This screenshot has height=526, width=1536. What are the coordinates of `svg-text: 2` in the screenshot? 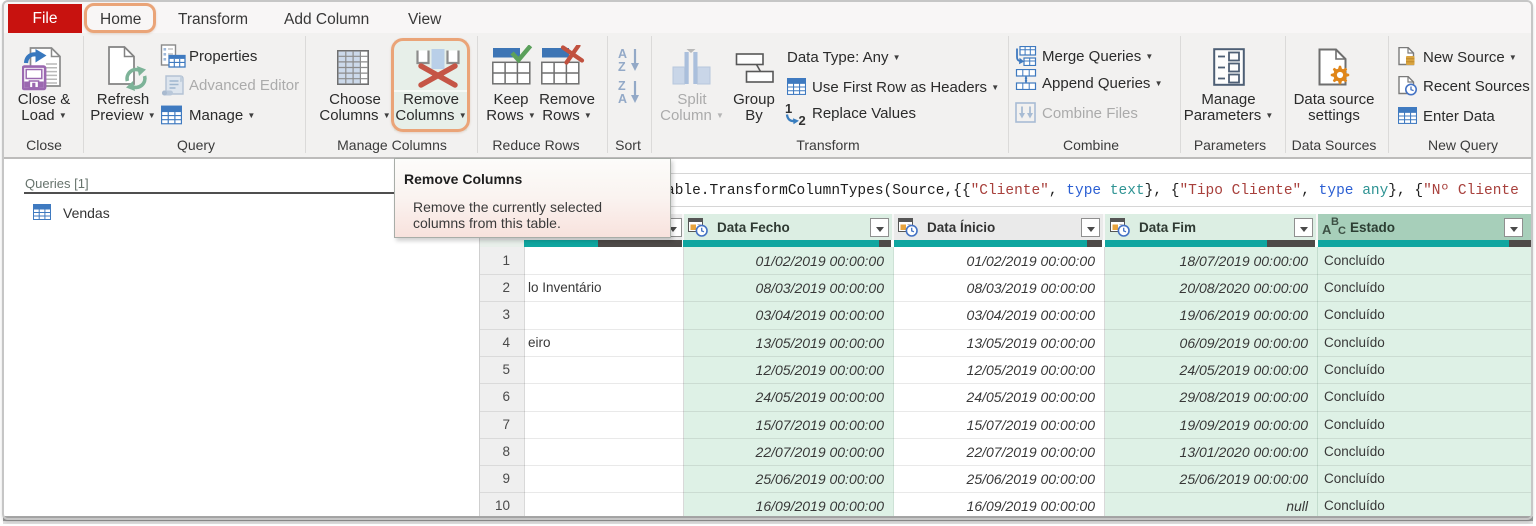 It's located at (802, 120).